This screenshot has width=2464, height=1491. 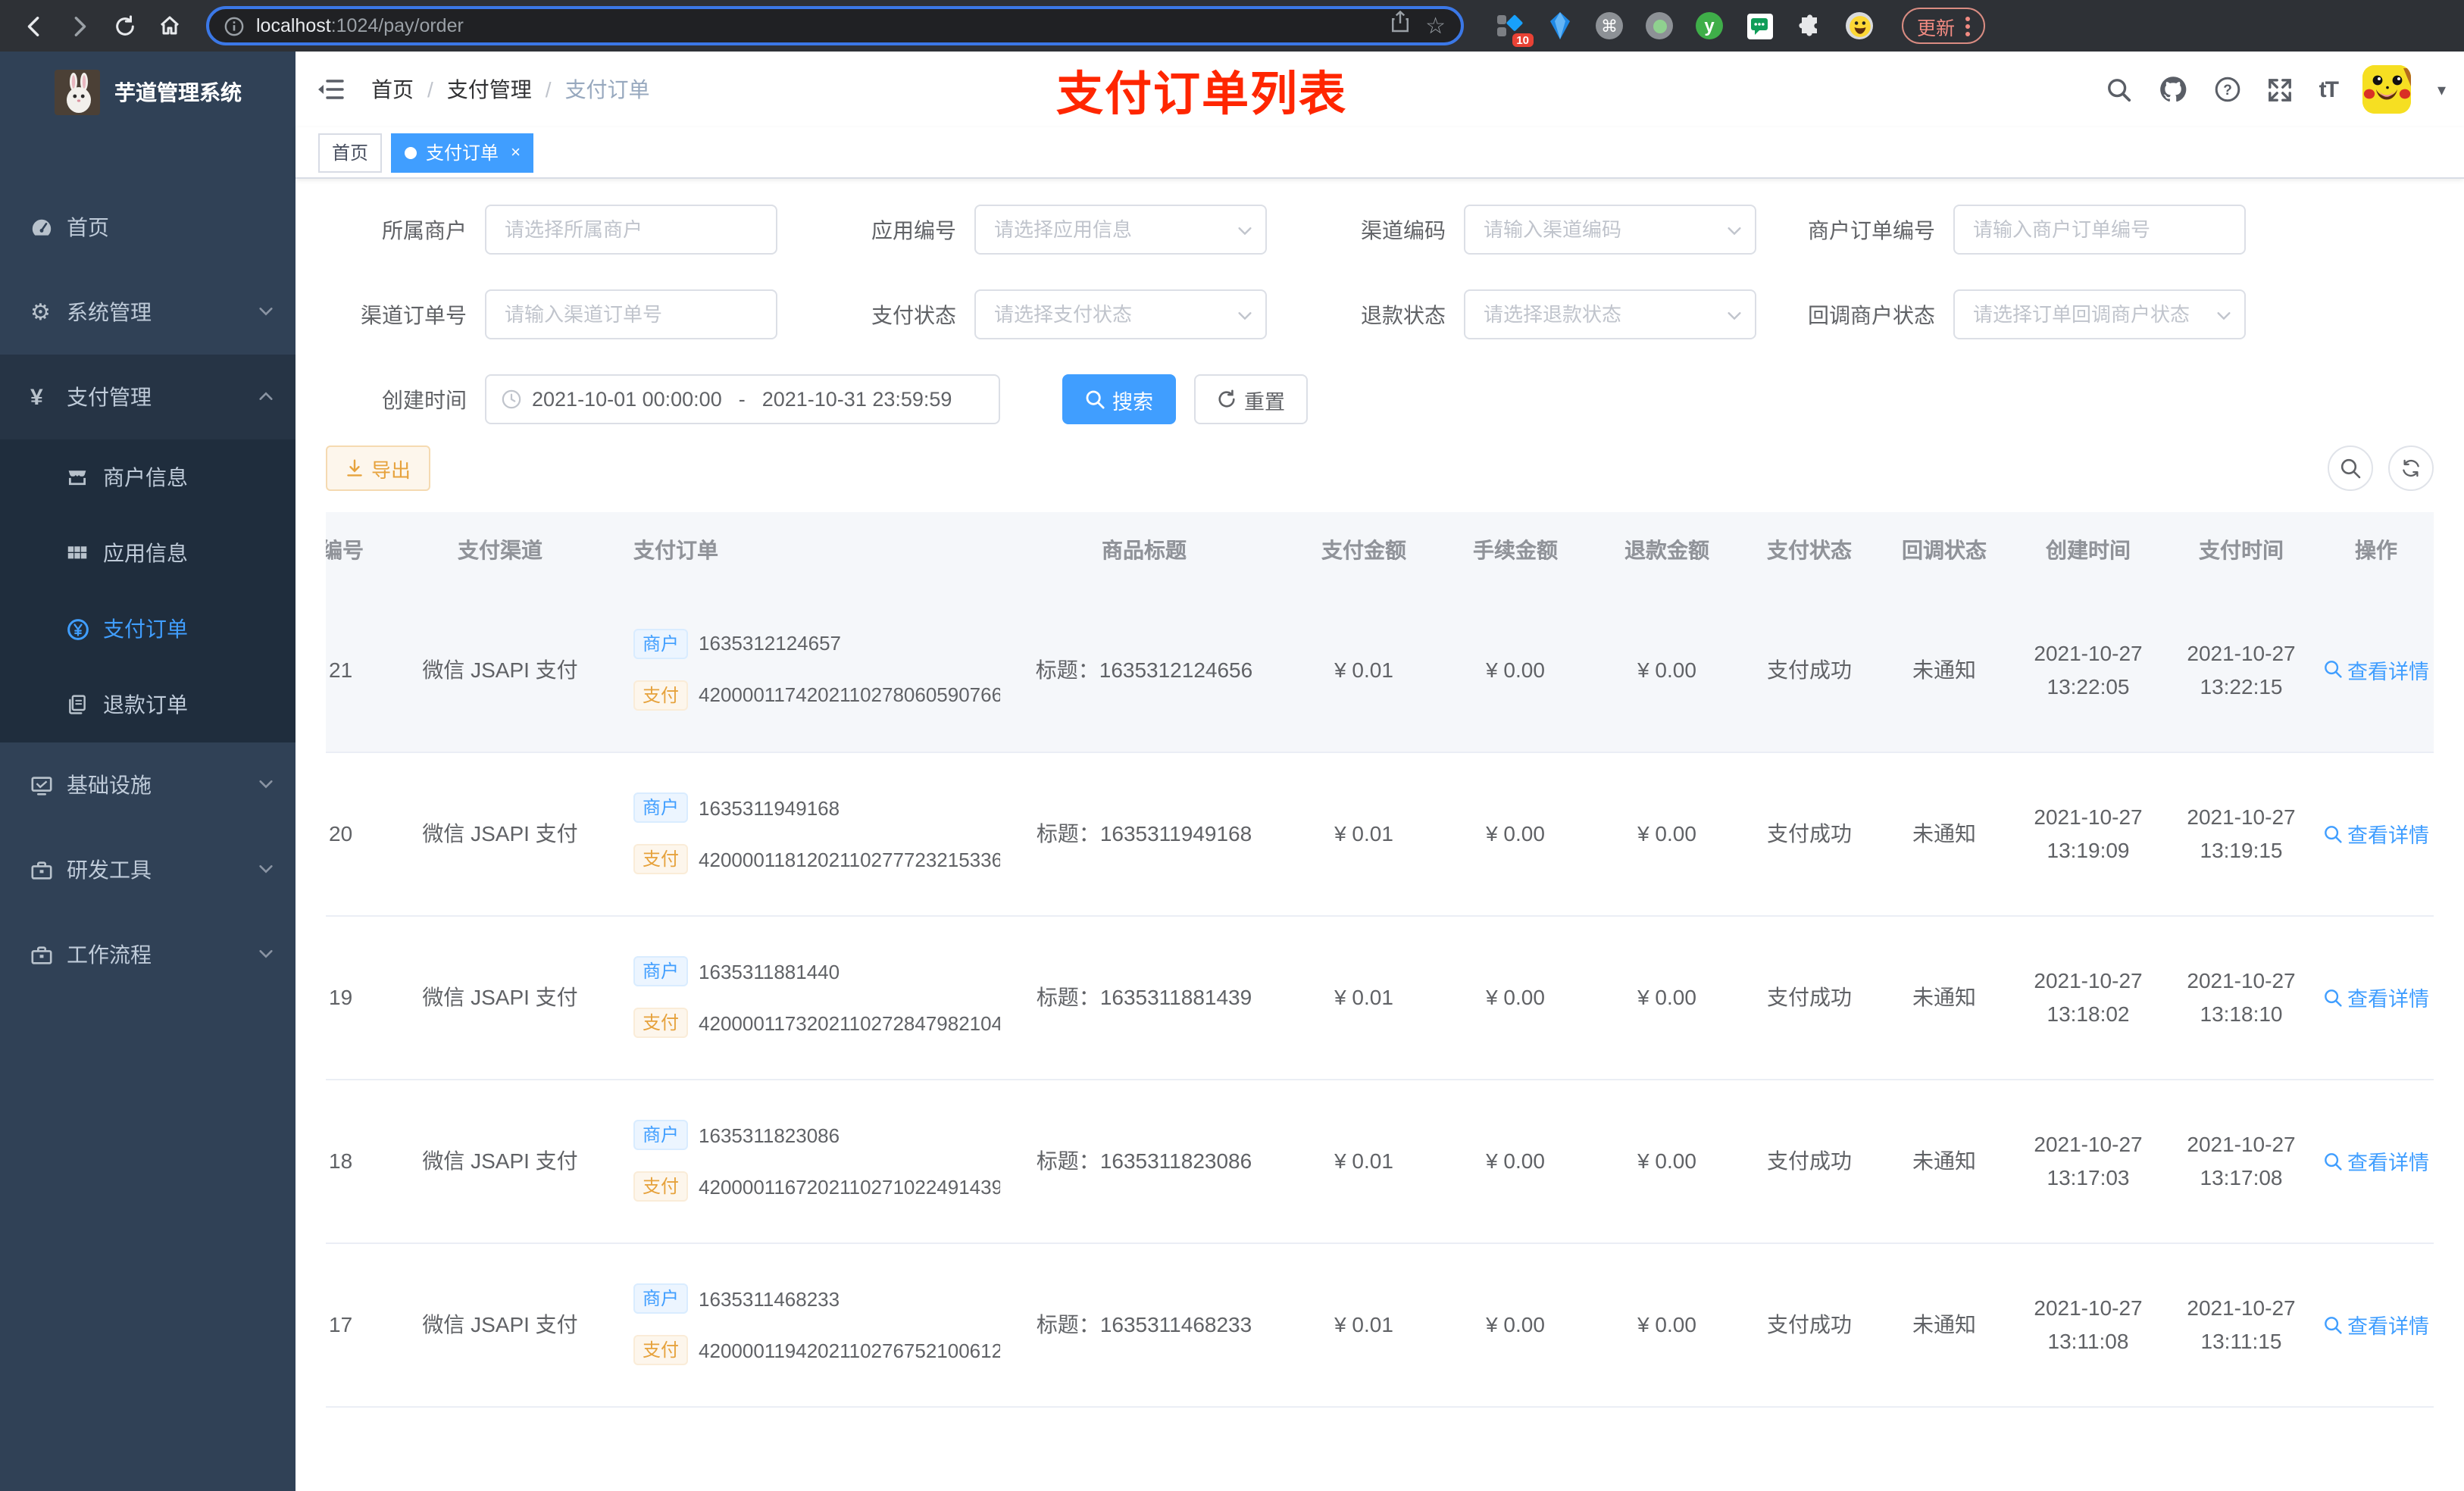 I want to click on bookmark-star-icon: ☆, so click(x=1435, y=25).